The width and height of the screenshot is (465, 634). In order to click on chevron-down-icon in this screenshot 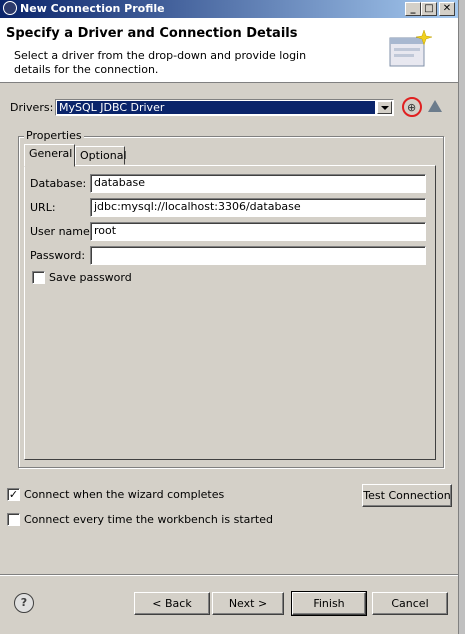, I will do `click(384, 107)`.